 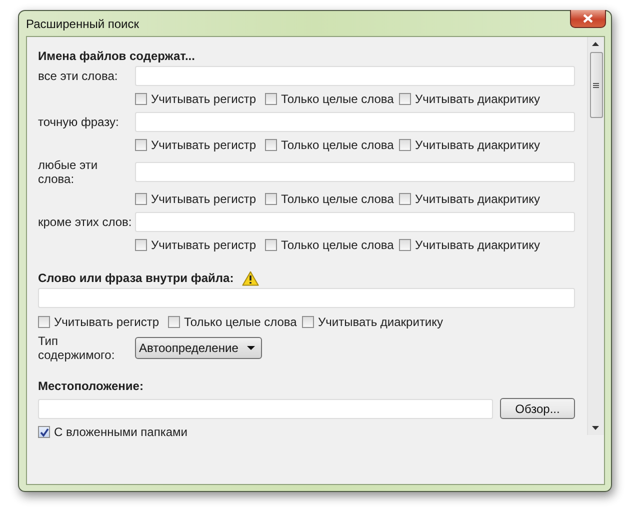 I want to click on field-label: любые эти слова:, so click(x=68, y=172).